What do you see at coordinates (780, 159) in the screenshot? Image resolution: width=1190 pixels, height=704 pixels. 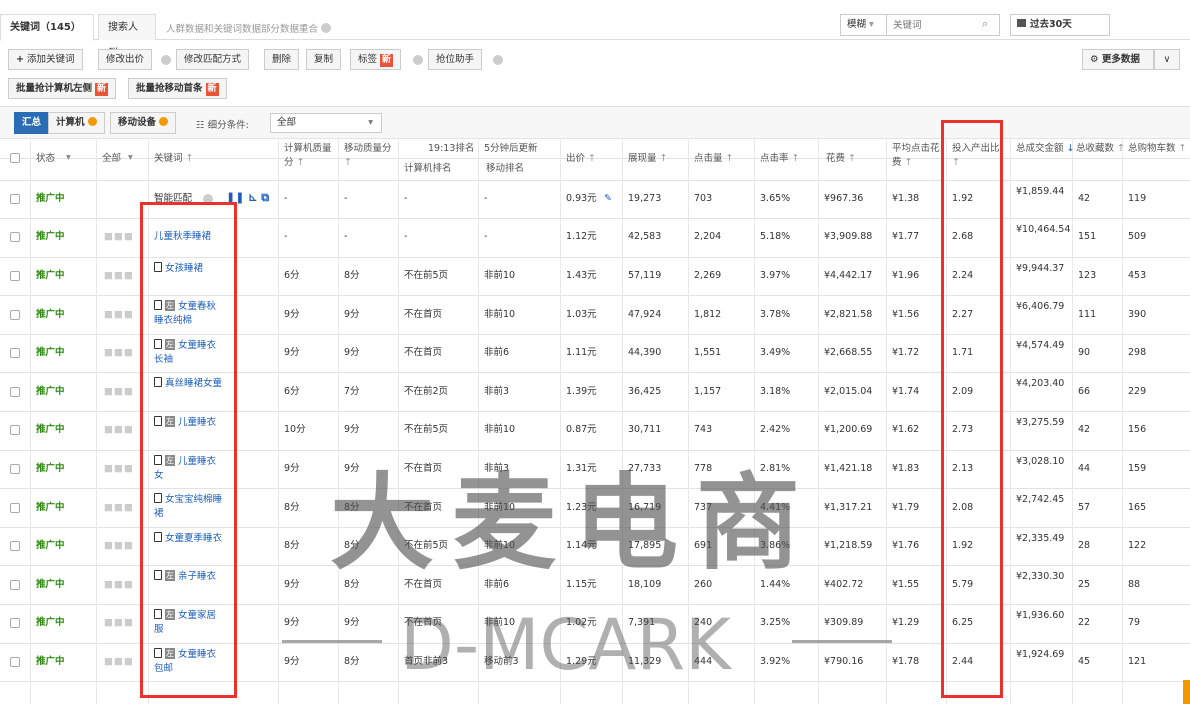 I see `header-ctr: 点击率 ↑` at bounding box center [780, 159].